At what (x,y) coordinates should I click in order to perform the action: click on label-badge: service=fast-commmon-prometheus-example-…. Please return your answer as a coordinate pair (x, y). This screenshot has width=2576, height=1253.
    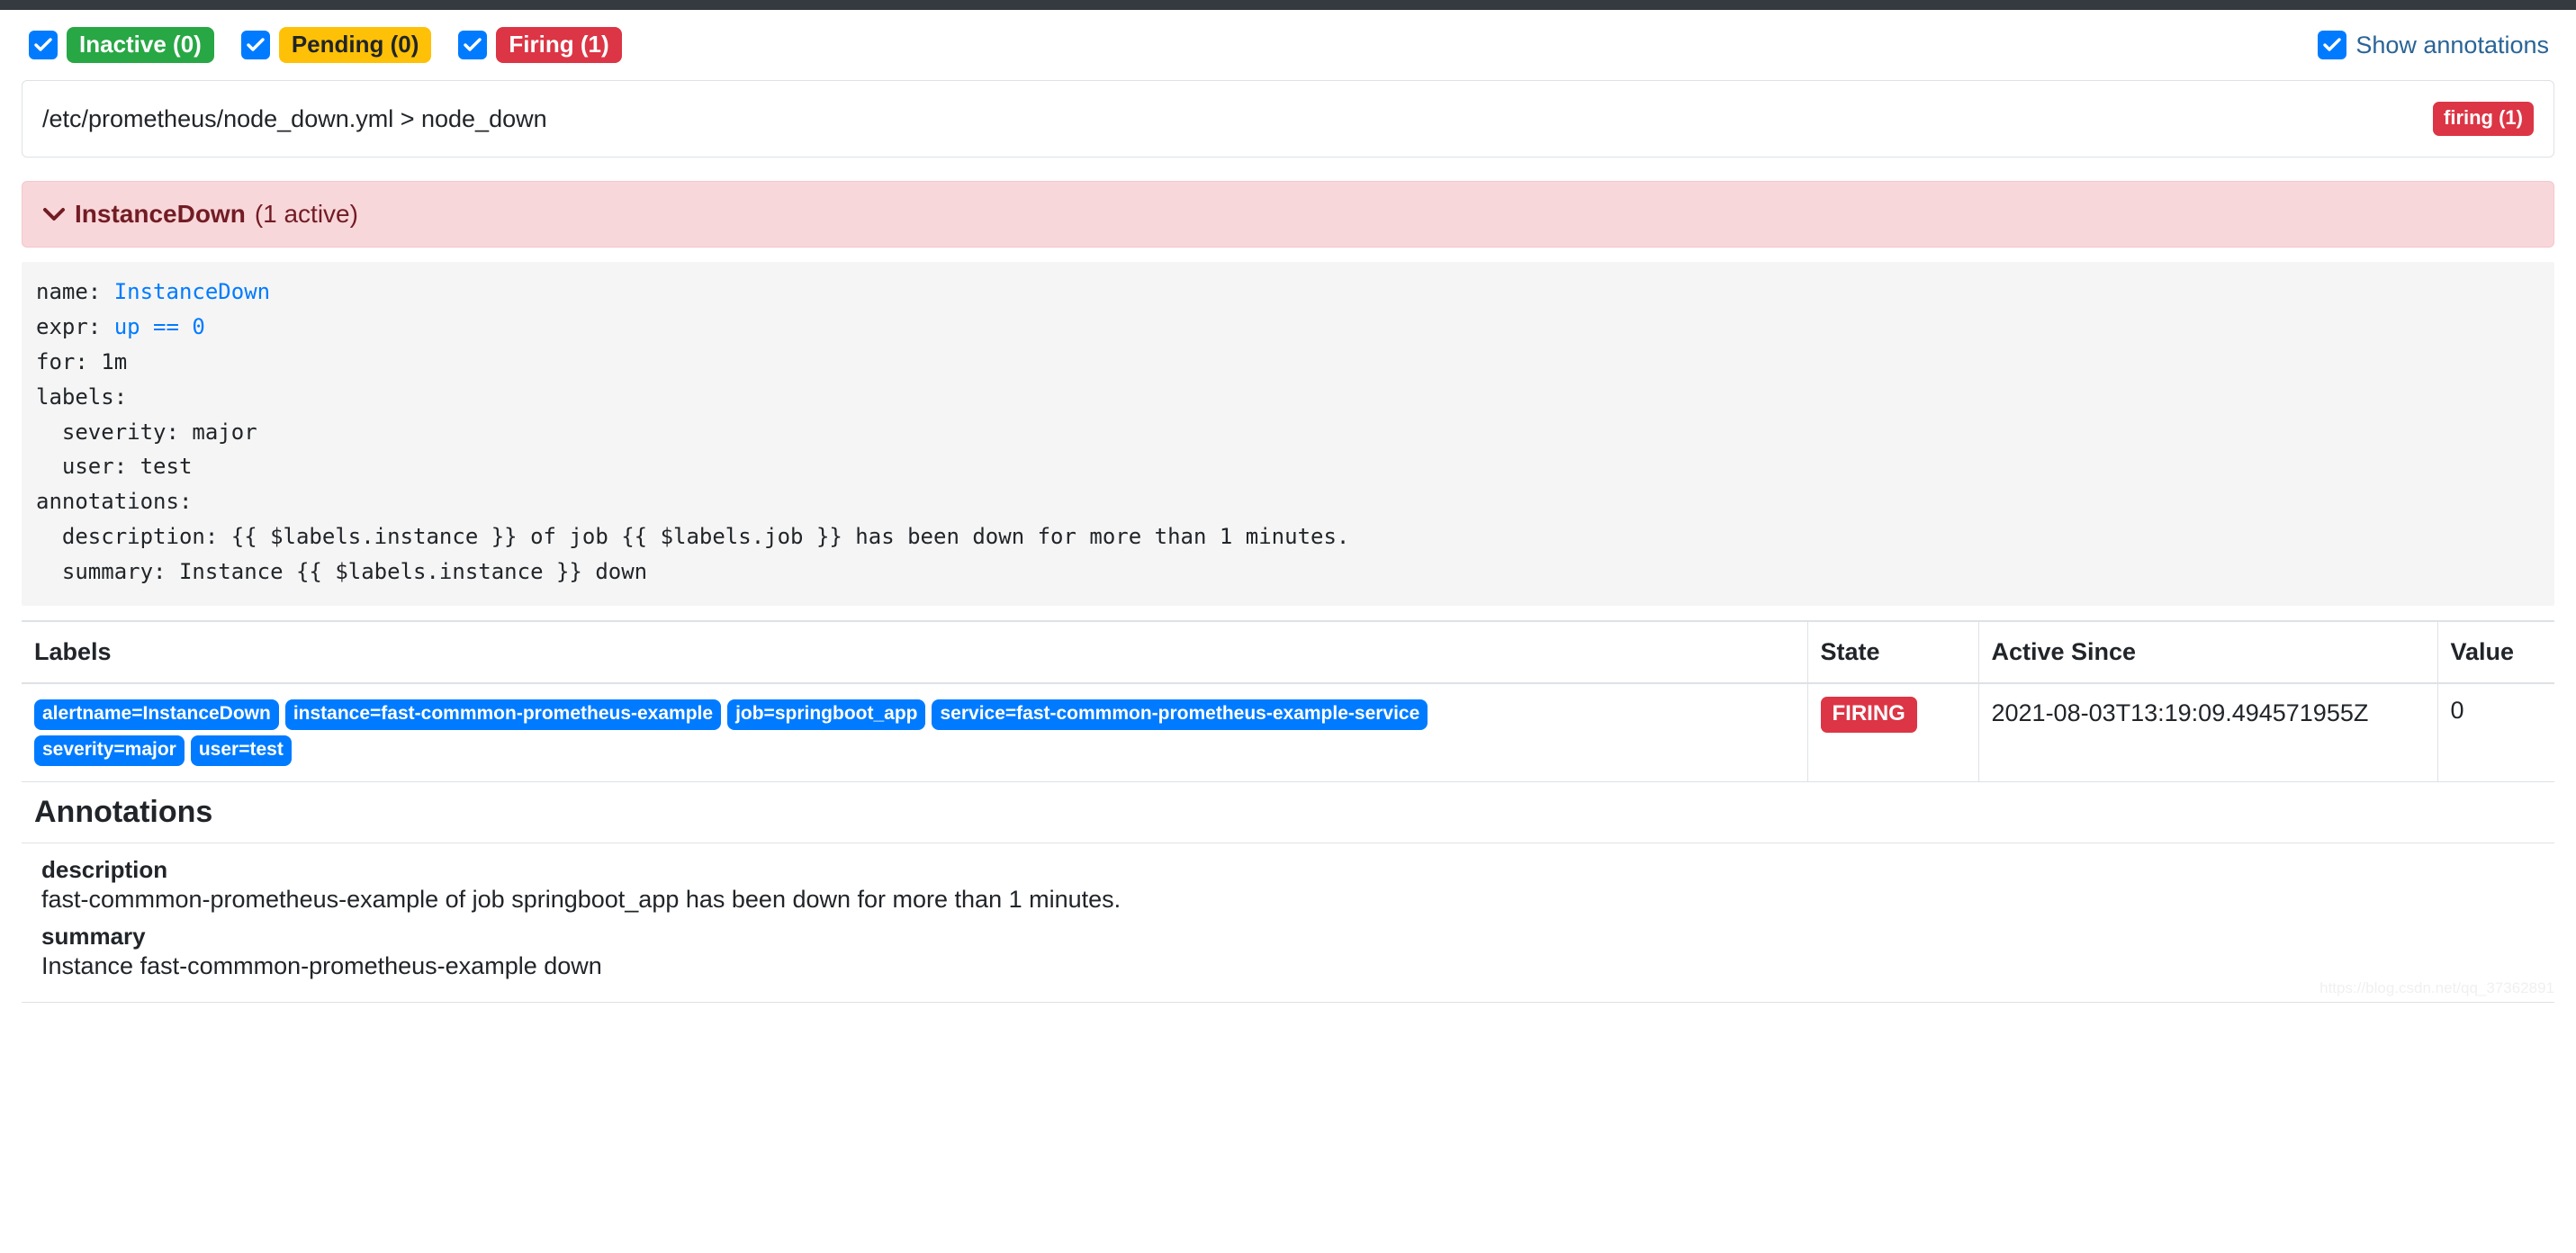
    Looking at the image, I should click on (1180, 715).